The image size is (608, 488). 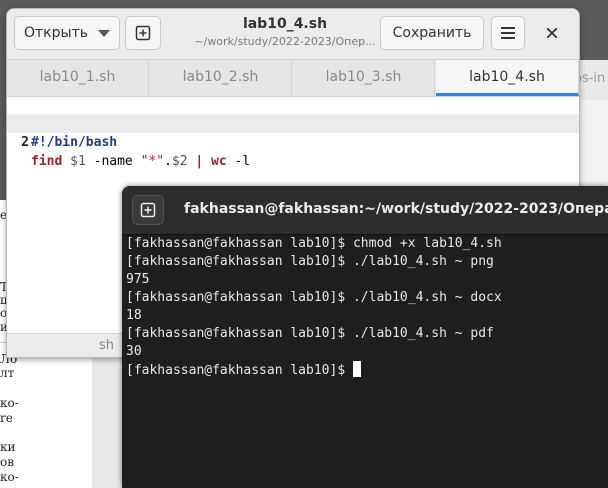 I want to click on background-doc-text: ки, so click(x=8, y=447).